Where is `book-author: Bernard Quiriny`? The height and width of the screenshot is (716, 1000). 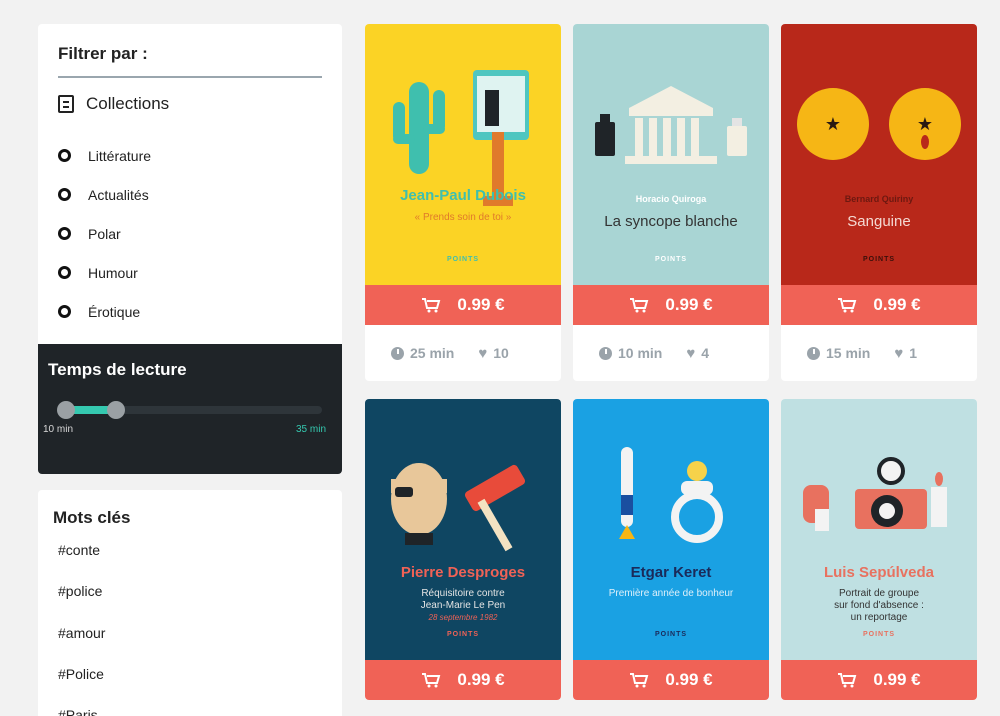 book-author: Bernard Quiriny is located at coordinates (879, 199).